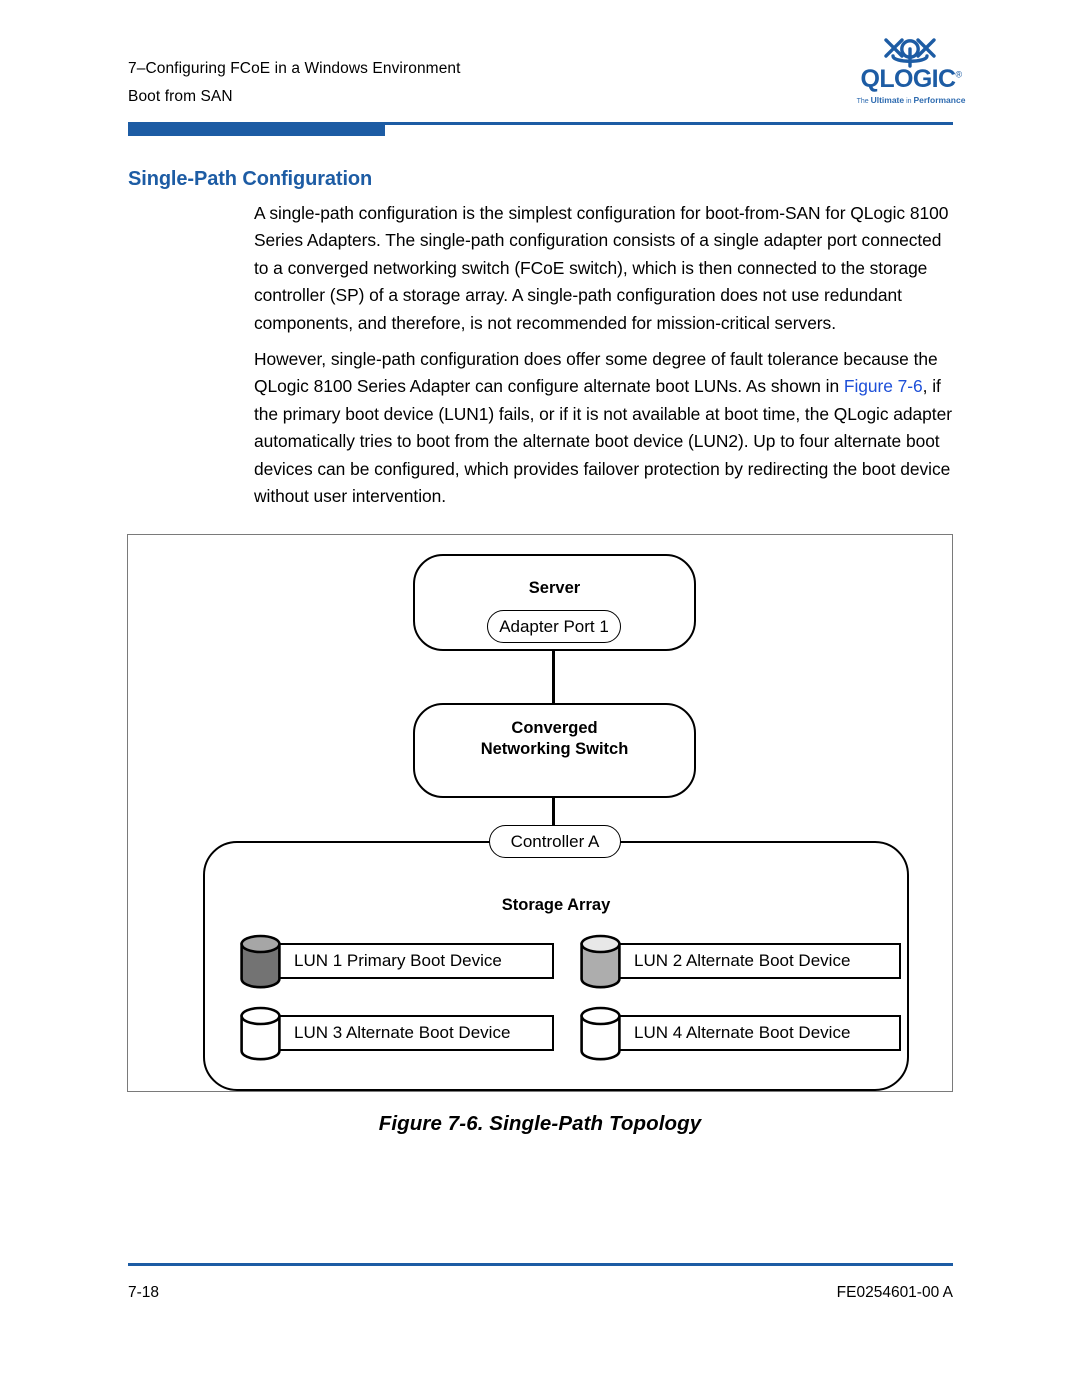 Image resolution: width=1080 pixels, height=1397 pixels. I want to click on qlogic-logo: QLOGIC® The Ultimate in Performance, so click(911, 76).